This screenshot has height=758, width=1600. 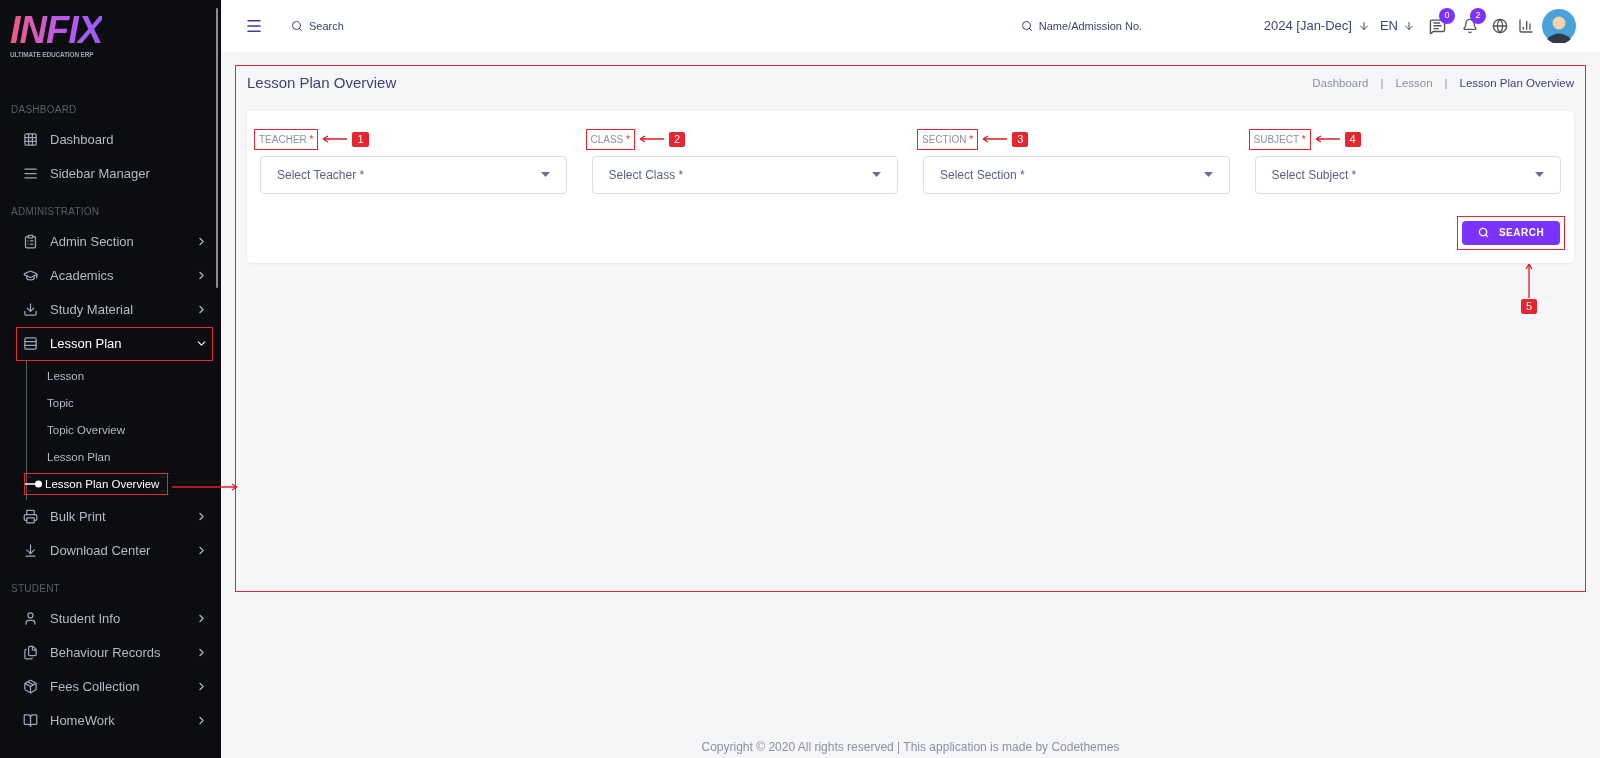 What do you see at coordinates (1020, 139) in the screenshot?
I see `callout-badge: 3` at bounding box center [1020, 139].